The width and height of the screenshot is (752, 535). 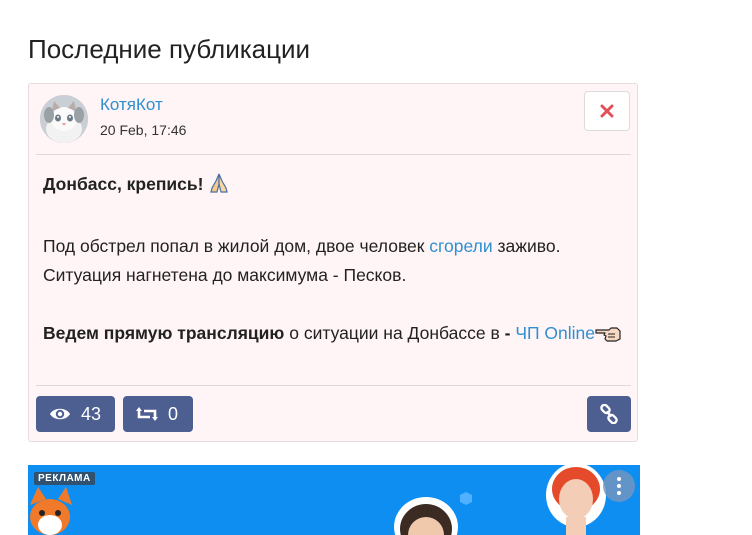 I want to click on author-name-link: КотяКот, so click(x=131, y=105).